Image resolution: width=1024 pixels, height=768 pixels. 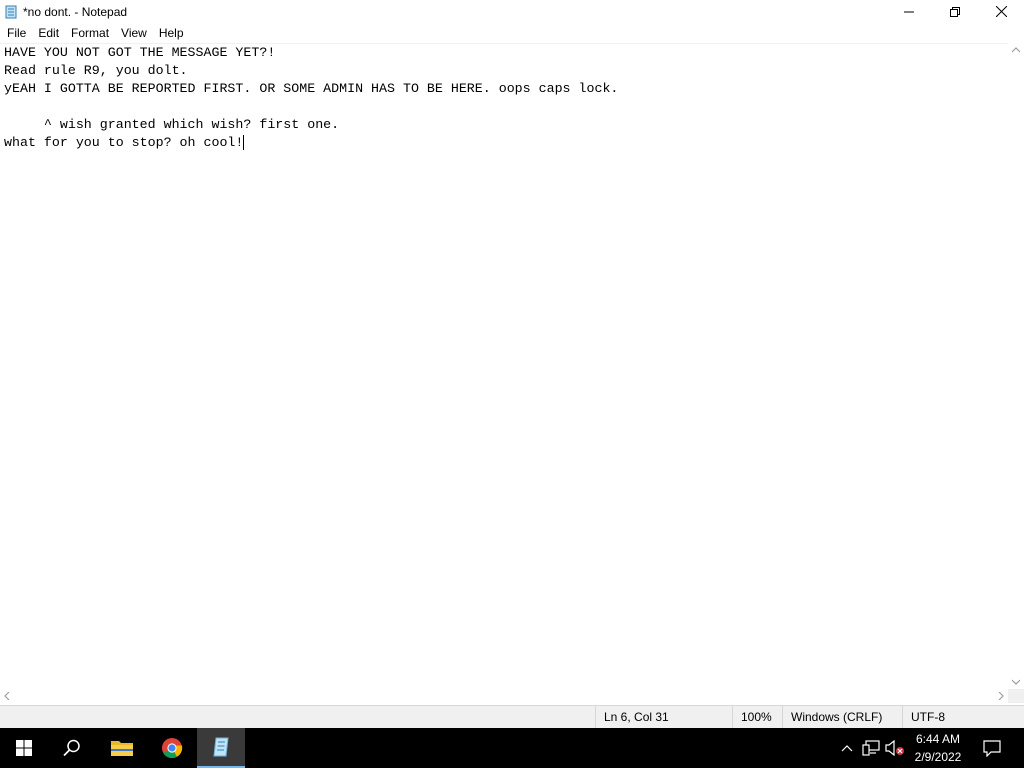 I want to click on status-encoding: UTF-8, so click(x=961, y=717).